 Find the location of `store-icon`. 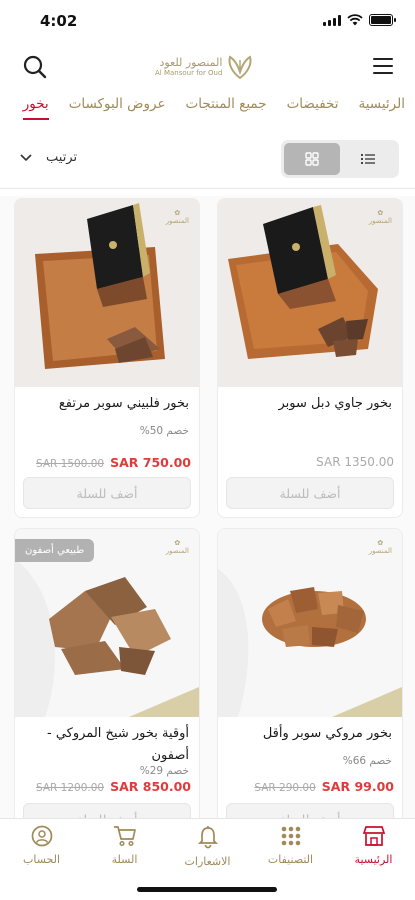

store-icon is located at coordinates (373, 836).